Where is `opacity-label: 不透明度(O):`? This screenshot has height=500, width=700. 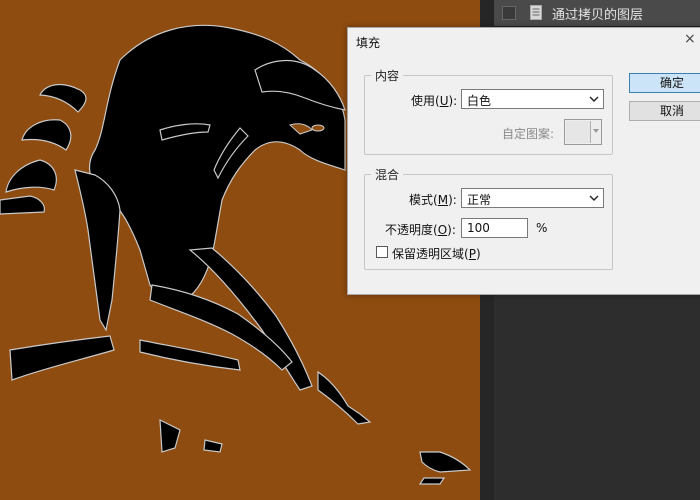
opacity-label: 不透明度(O): is located at coordinates (420, 230).